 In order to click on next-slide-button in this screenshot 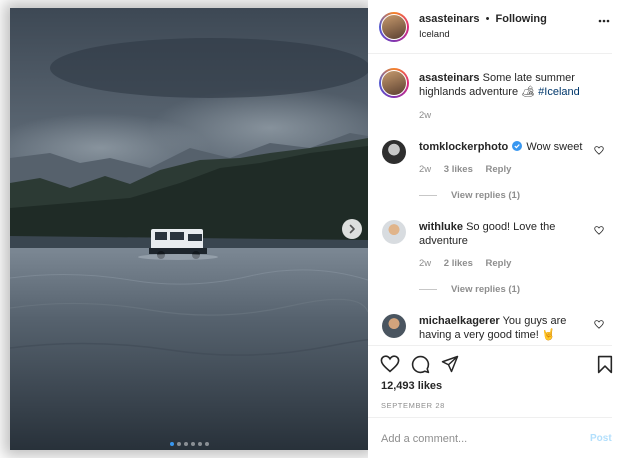, I will do `click(352, 229)`.